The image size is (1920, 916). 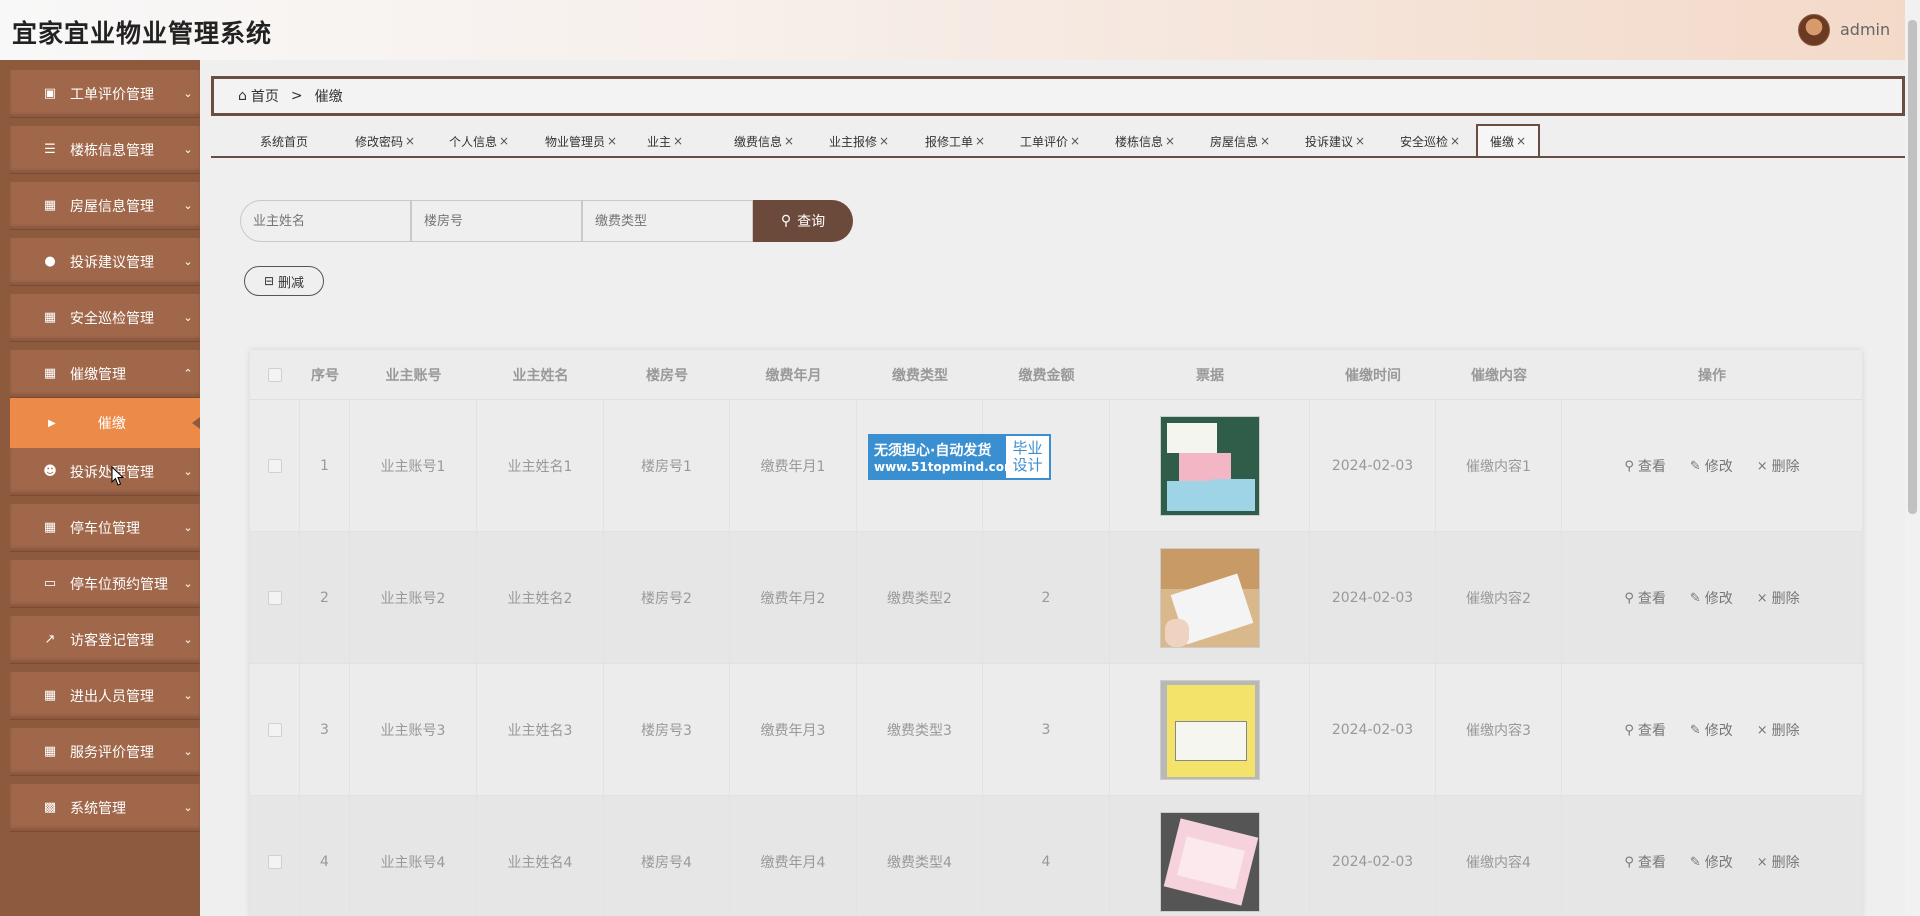 What do you see at coordinates (105, 206) in the screenshot?
I see `sidebar-item-house-info: ▦ 房屋信息管理 ⌄` at bounding box center [105, 206].